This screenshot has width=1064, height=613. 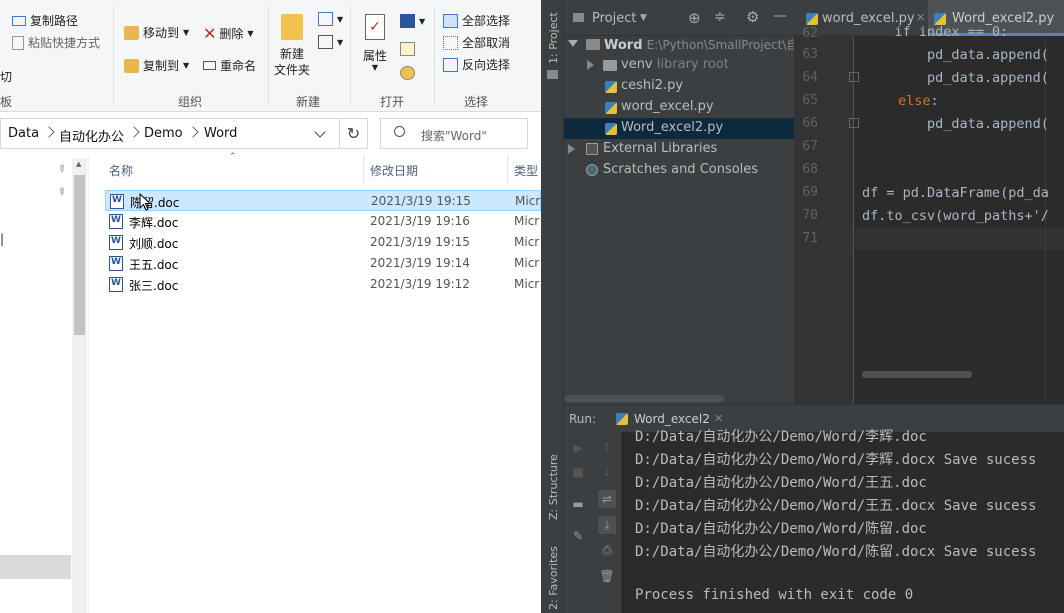 I want to click on new-item-icon, so click(x=325, y=19).